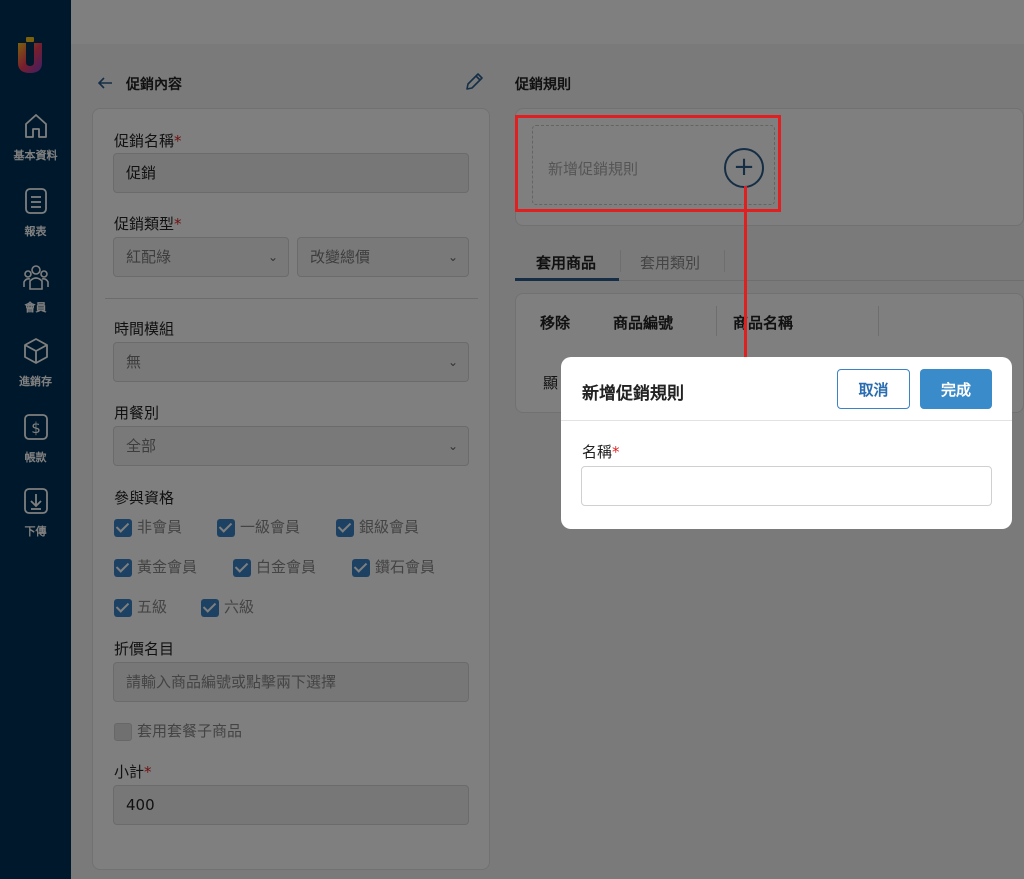 This screenshot has height=879, width=1024. I want to click on modal-title: 新增促銷規則, so click(633, 394).